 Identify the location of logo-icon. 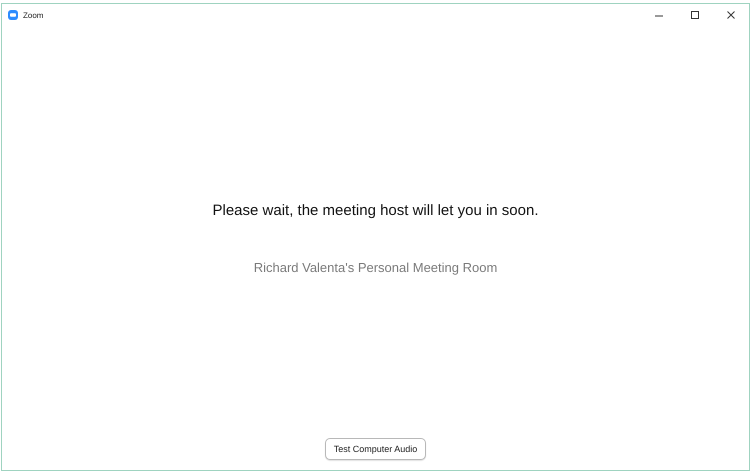
(13, 15).